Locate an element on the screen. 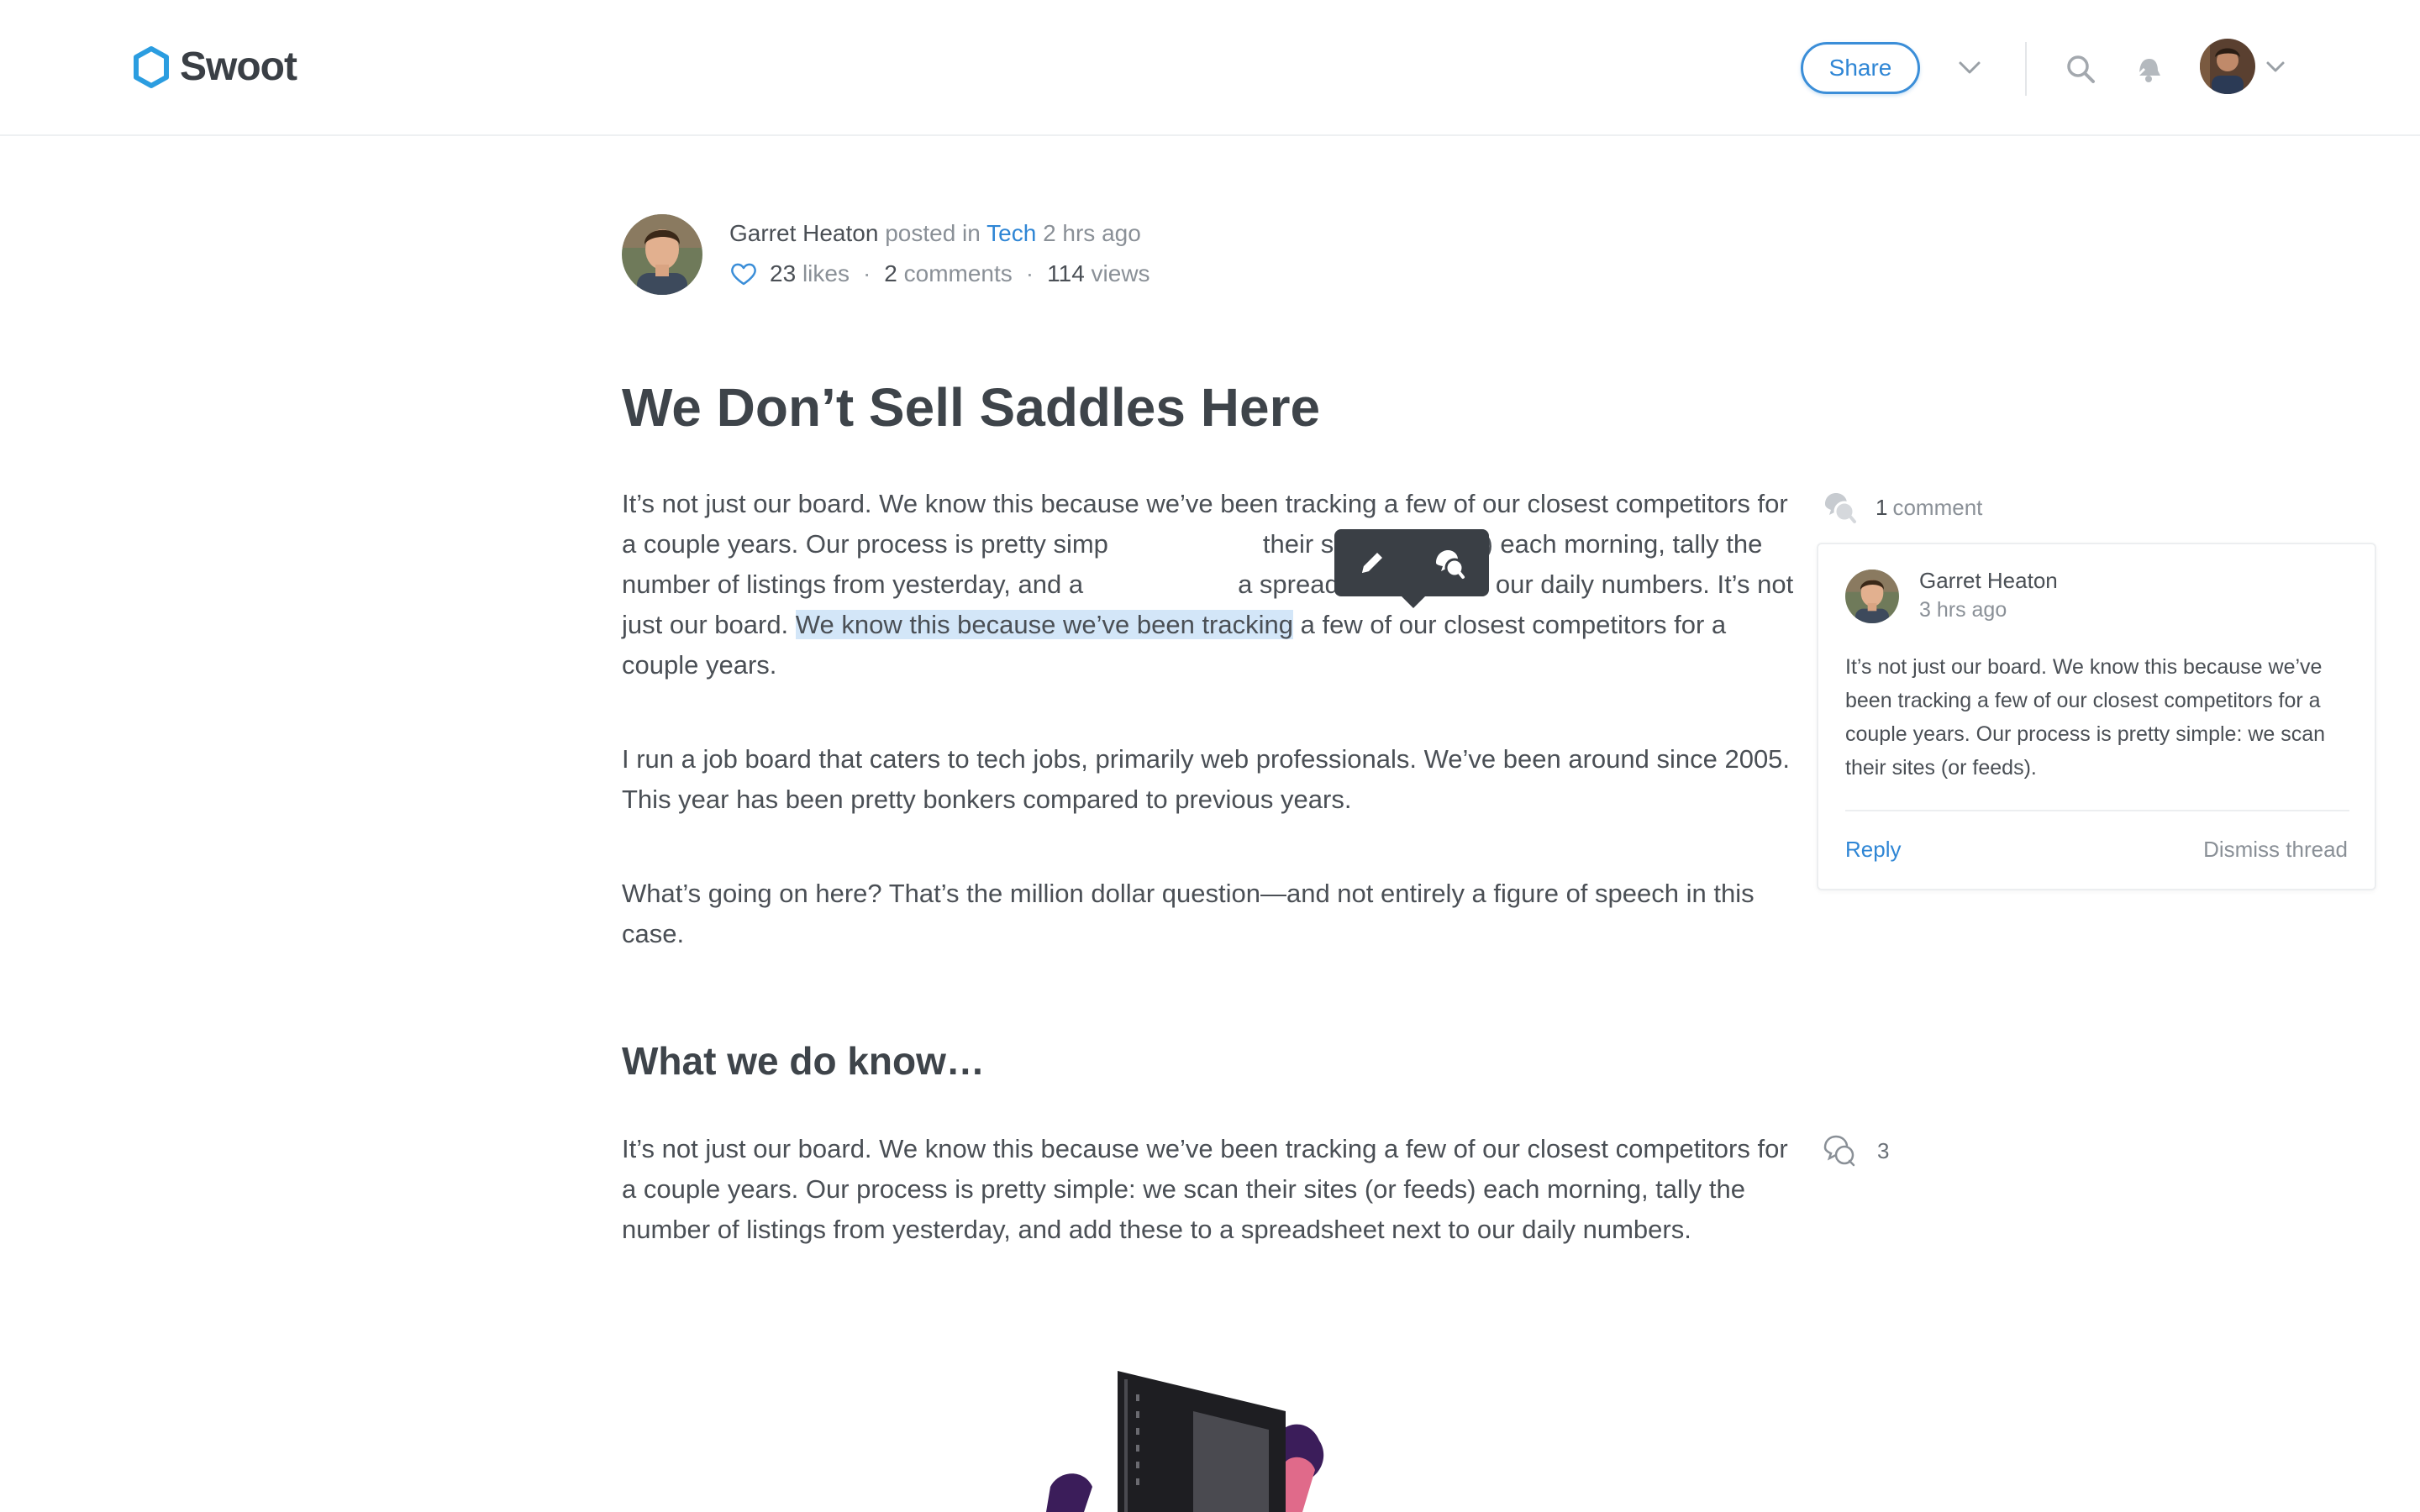  comment-count-number: 3 is located at coordinates (1883, 1150).